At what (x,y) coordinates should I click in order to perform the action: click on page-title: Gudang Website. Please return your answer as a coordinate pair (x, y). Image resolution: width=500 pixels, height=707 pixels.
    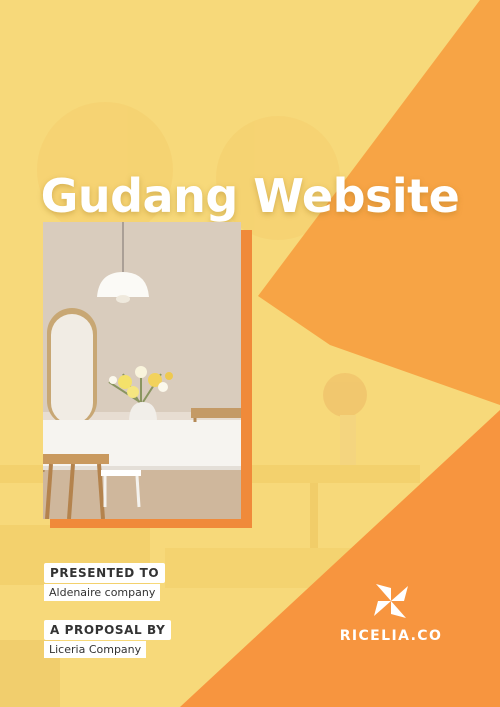
    Looking at the image, I should click on (250, 195).